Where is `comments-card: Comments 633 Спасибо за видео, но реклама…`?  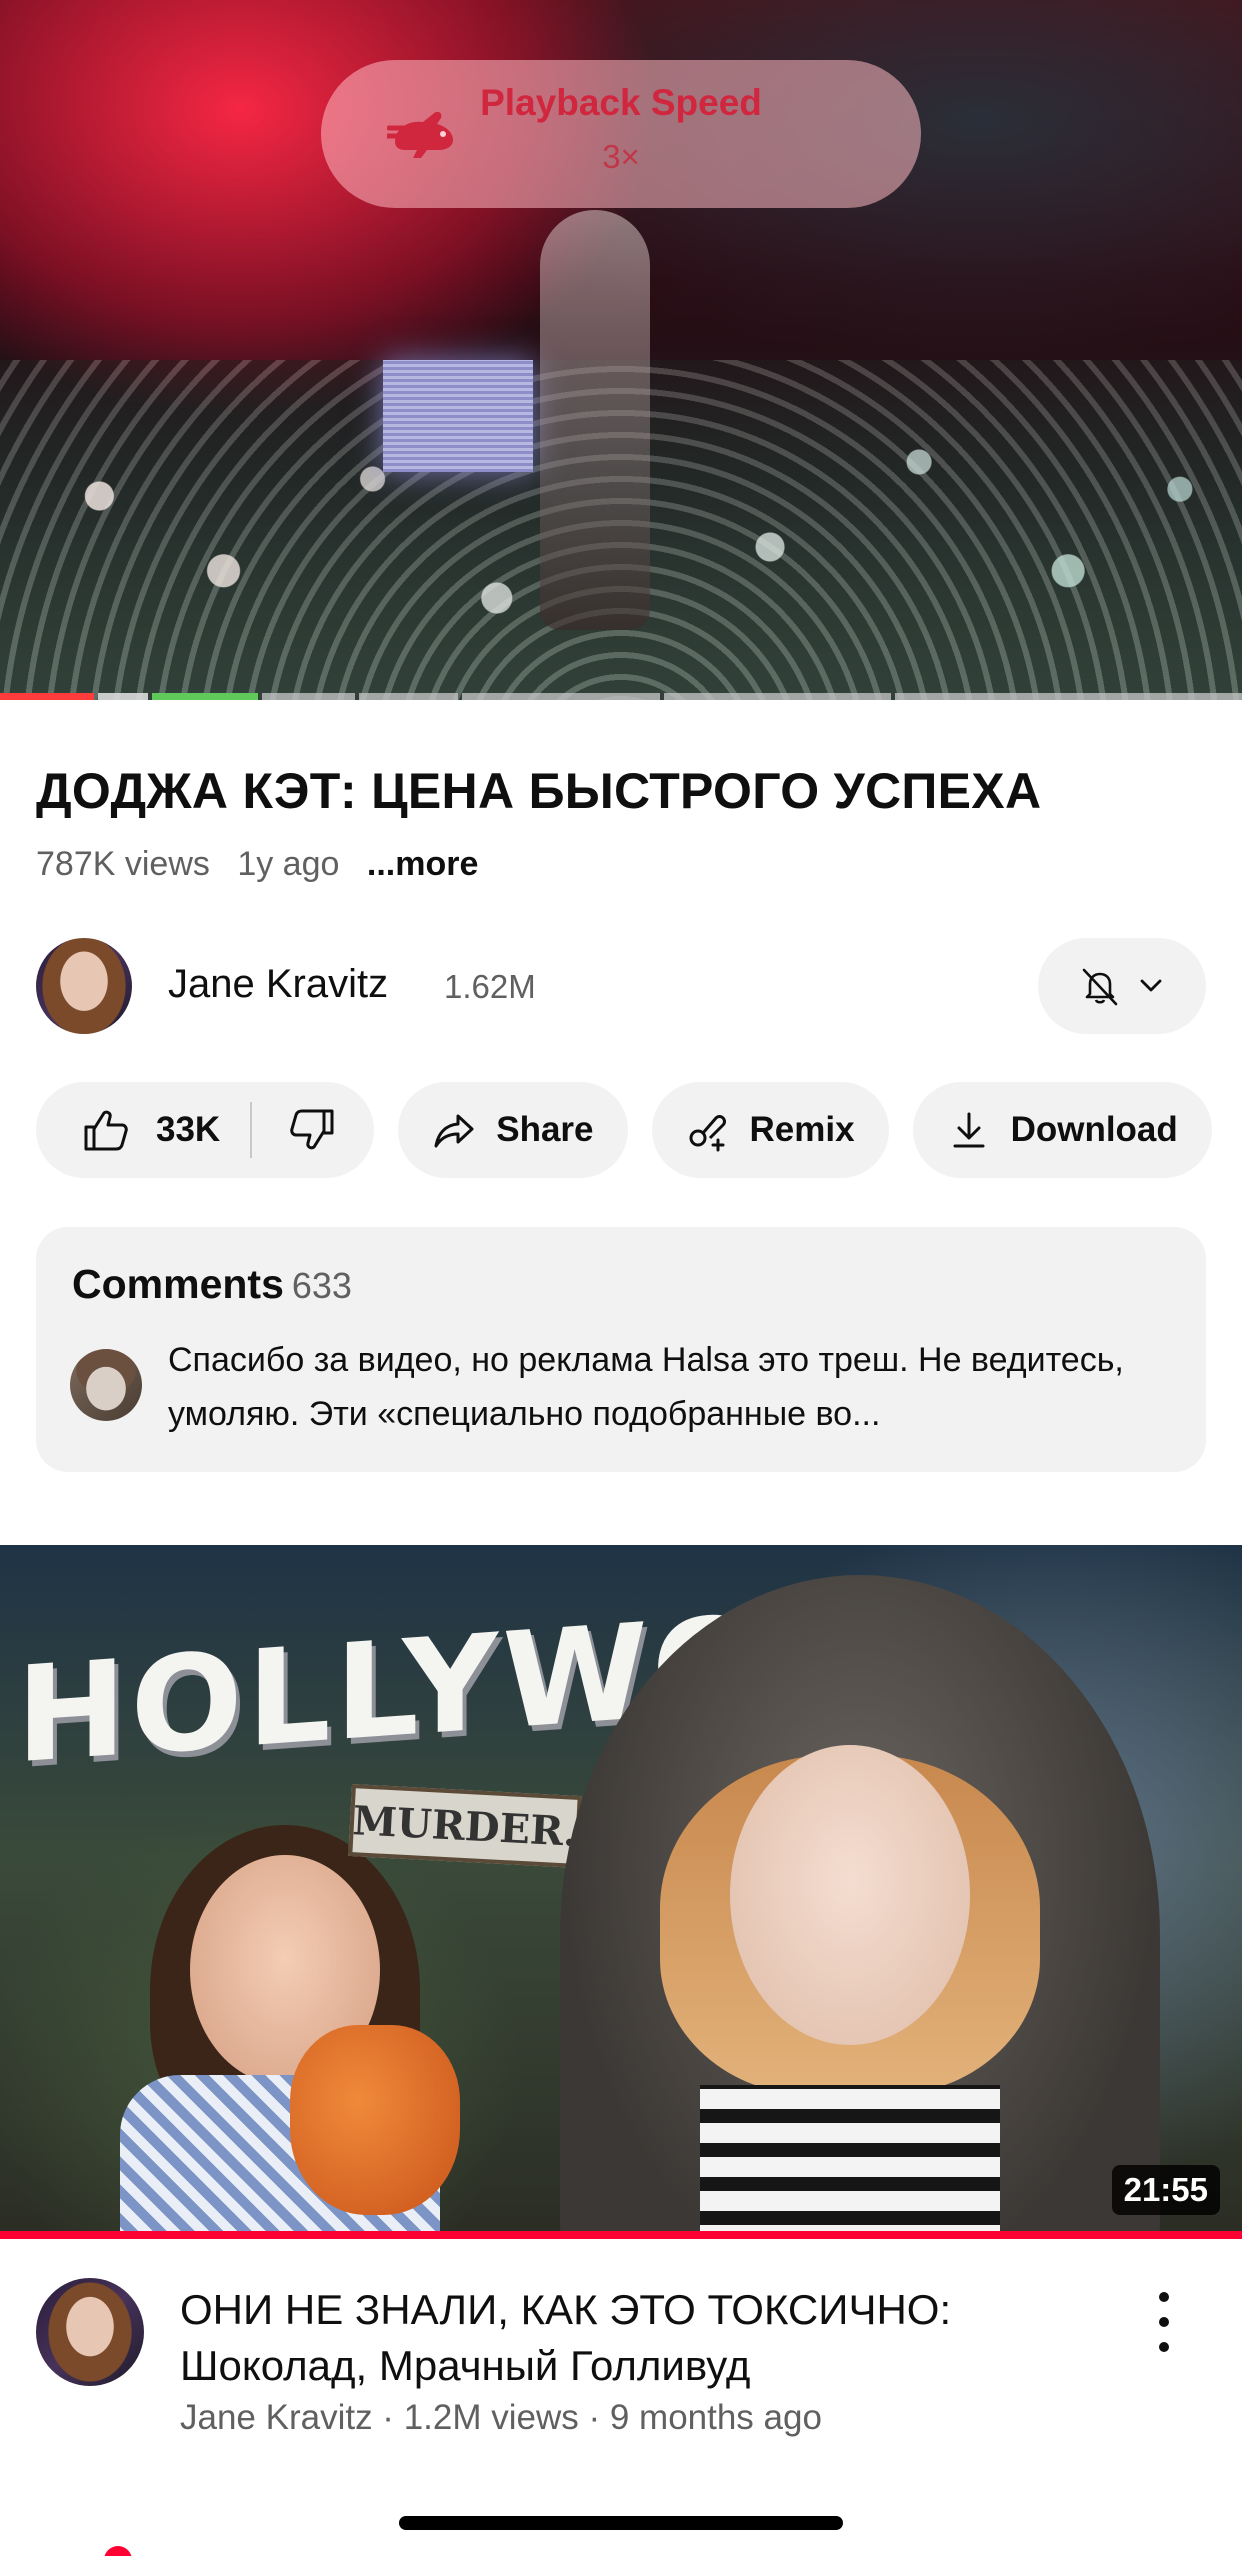 comments-card: Comments 633 Спасибо за видео, но реклама… is located at coordinates (621, 1349).